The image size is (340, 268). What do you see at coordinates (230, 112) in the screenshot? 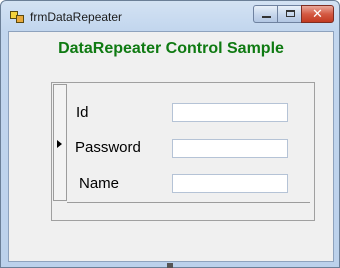
I see `id-field` at bounding box center [230, 112].